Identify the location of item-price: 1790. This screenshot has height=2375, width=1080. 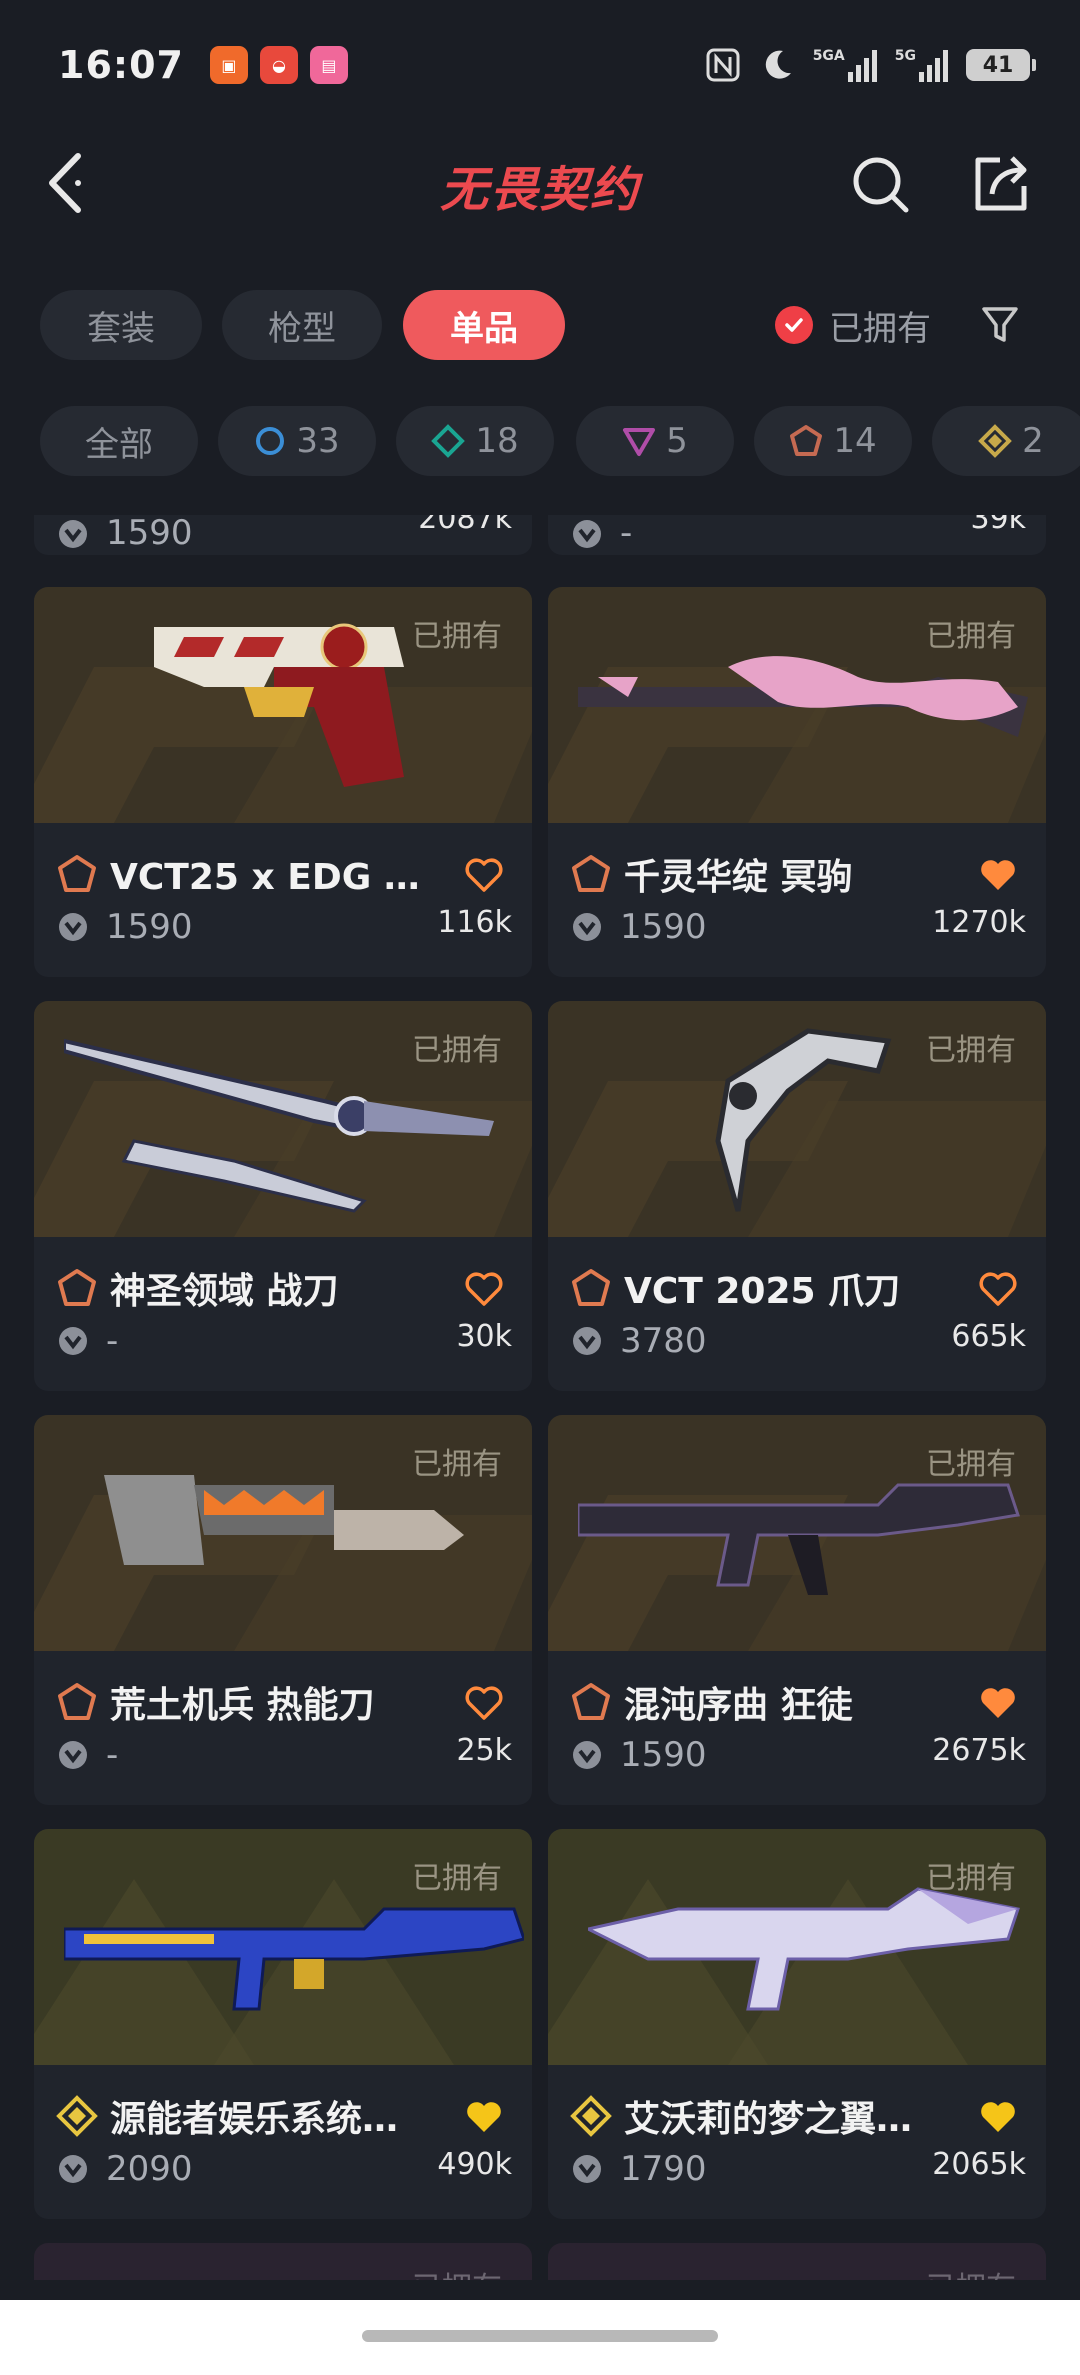
(663, 2169).